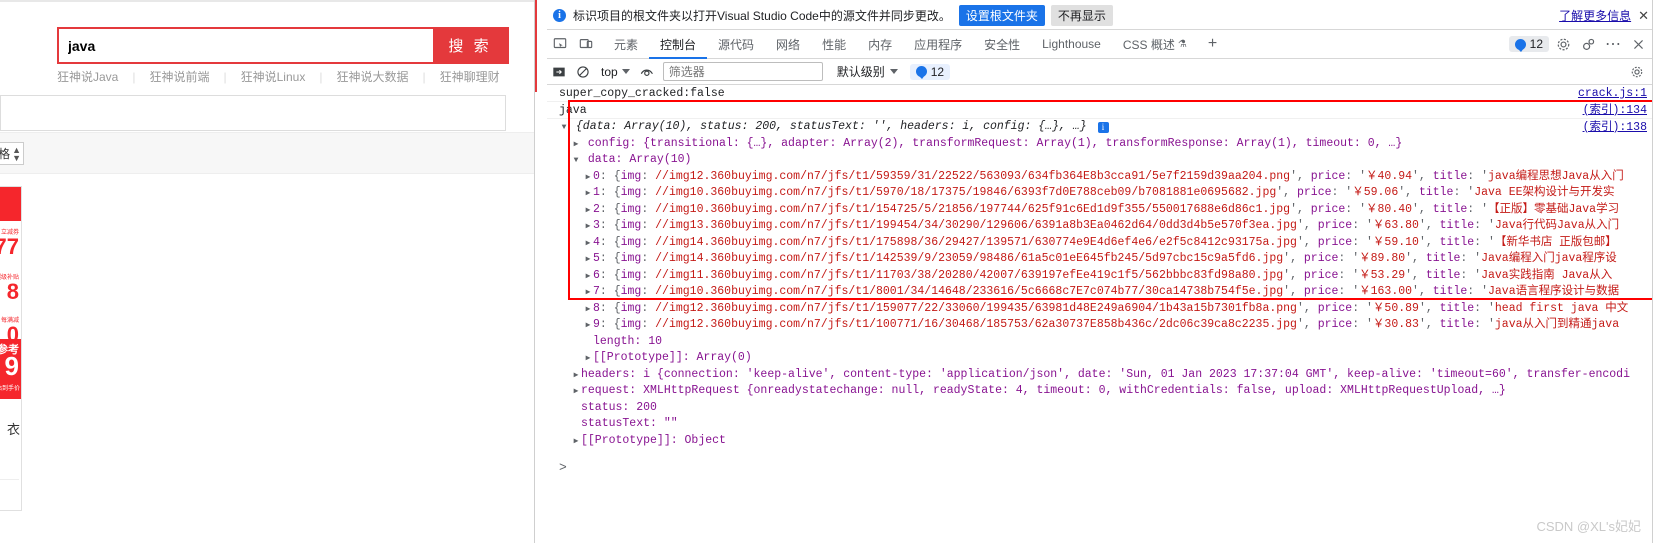  What do you see at coordinates (736, 44) in the screenshot?
I see `tab-sources: 源代码` at bounding box center [736, 44].